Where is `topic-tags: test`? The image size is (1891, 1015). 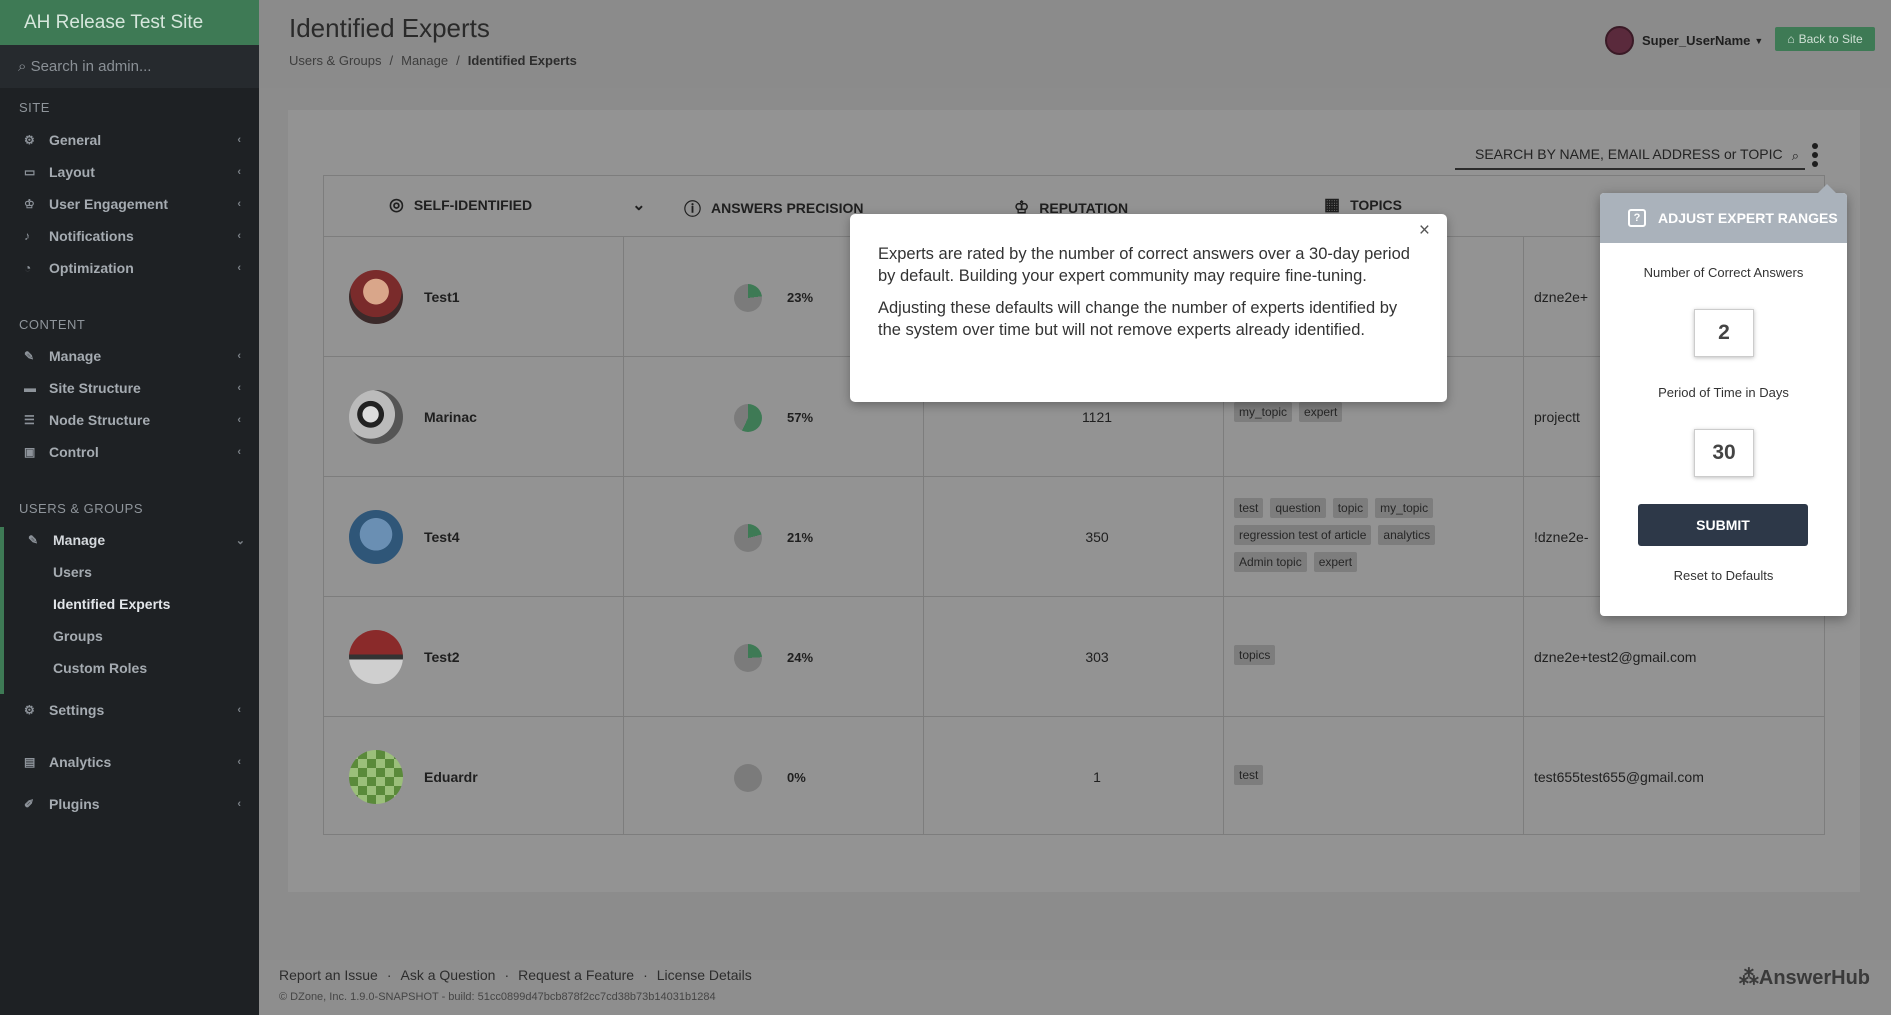 topic-tags: test is located at coordinates (1354, 778).